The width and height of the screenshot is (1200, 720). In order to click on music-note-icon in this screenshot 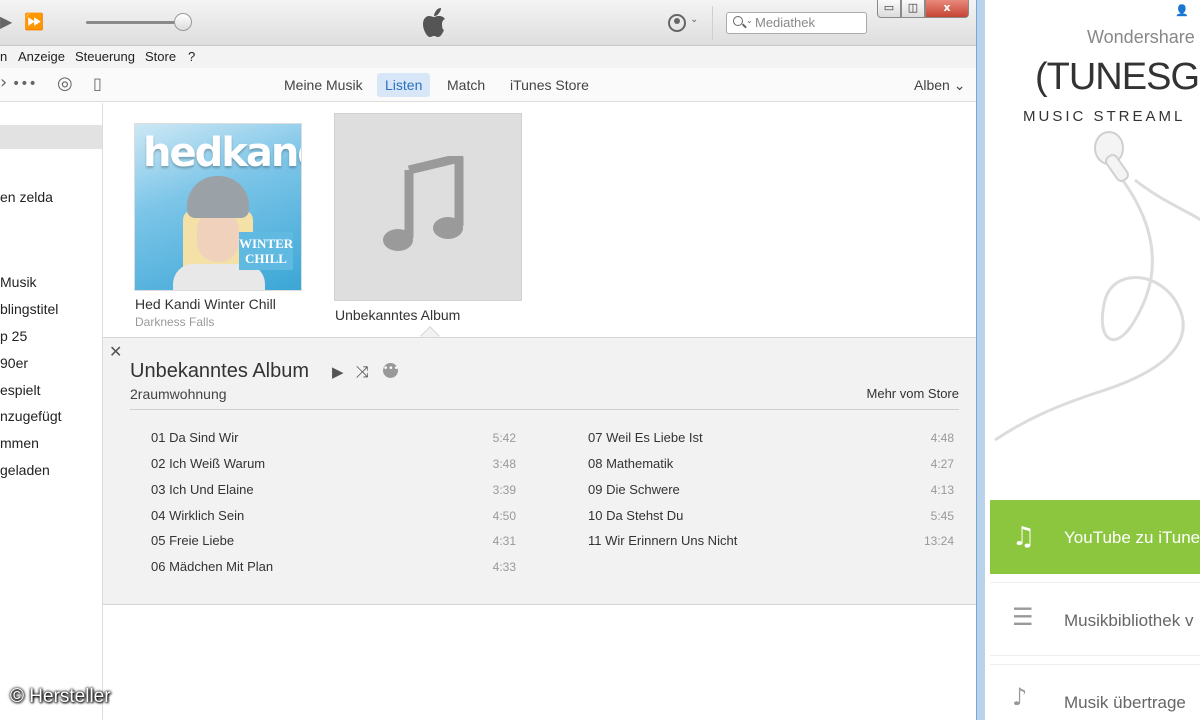, I will do `click(423, 203)`.